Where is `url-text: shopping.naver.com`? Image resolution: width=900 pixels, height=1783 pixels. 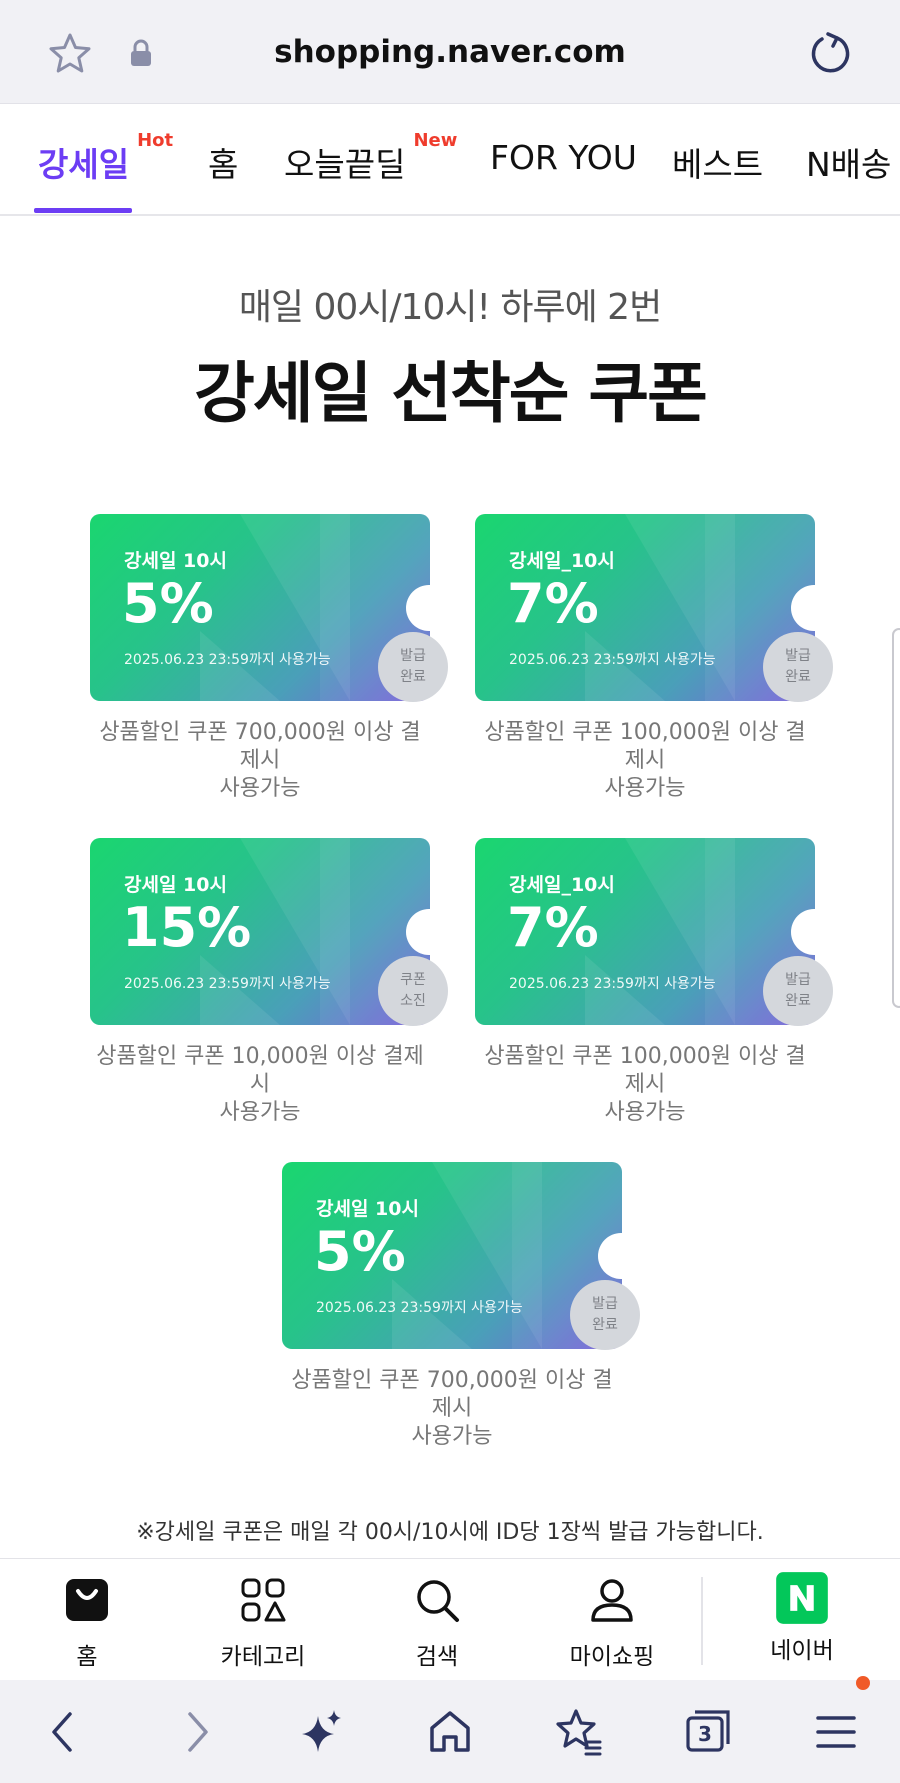 url-text: shopping.naver.com is located at coordinates (450, 52).